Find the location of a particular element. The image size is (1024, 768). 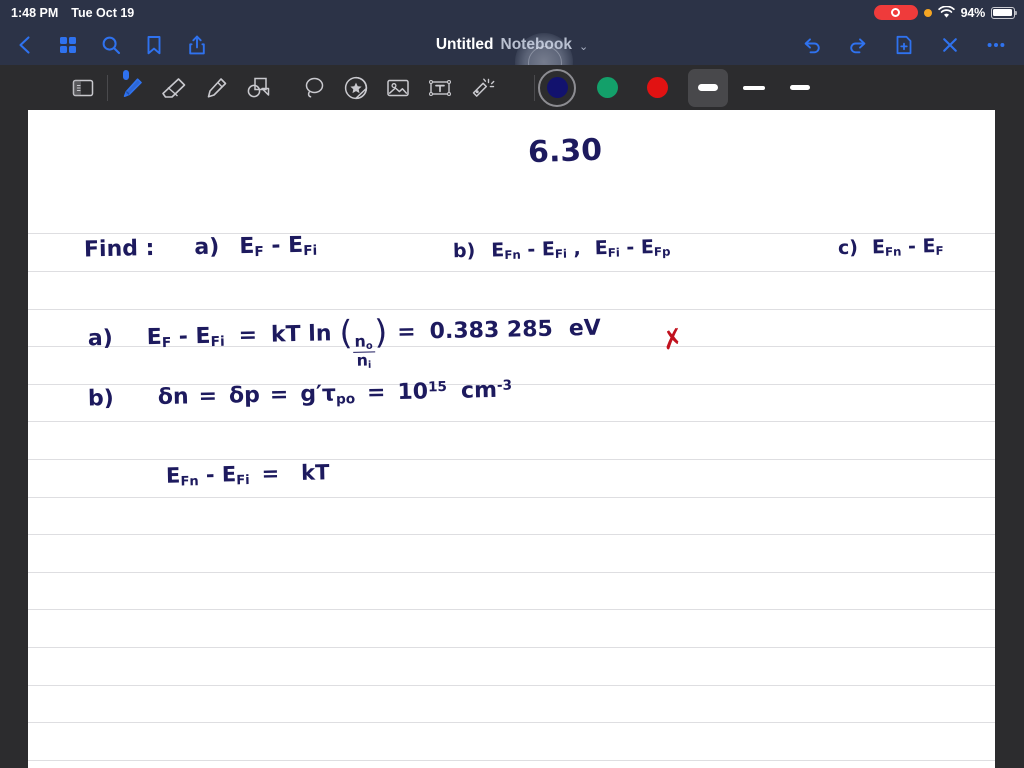

nav-right-group is located at coordinates (912, 45).